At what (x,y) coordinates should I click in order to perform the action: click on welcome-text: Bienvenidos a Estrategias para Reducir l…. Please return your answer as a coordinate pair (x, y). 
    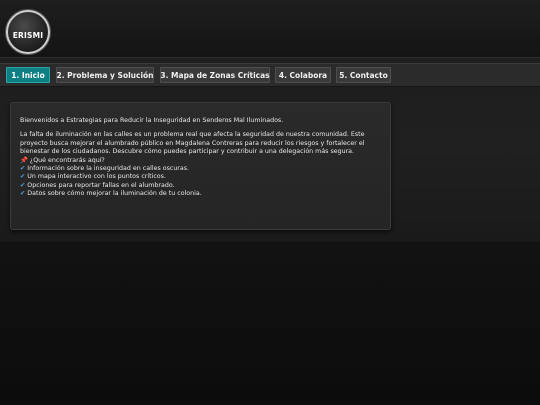
    Looking at the image, I should click on (152, 120).